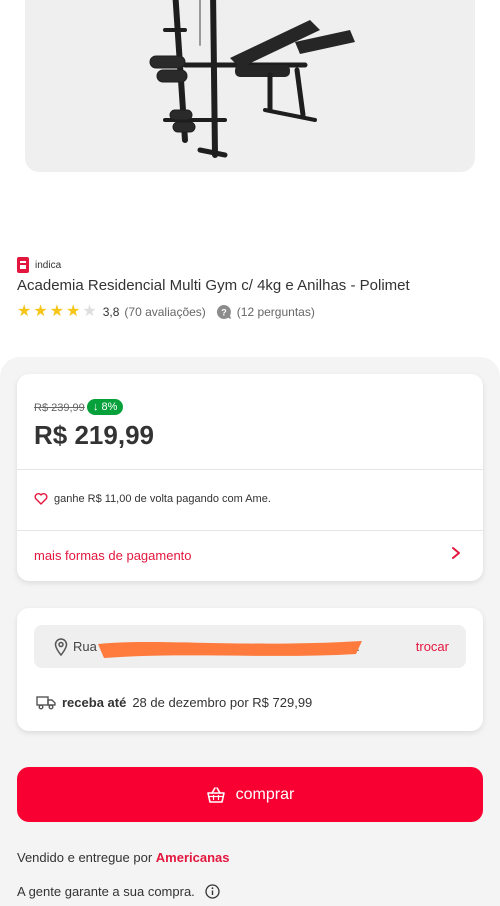 Image resolution: width=500 pixels, height=906 pixels. Describe the element at coordinates (432, 646) in the screenshot. I see `change-address-button: trocar` at that location.